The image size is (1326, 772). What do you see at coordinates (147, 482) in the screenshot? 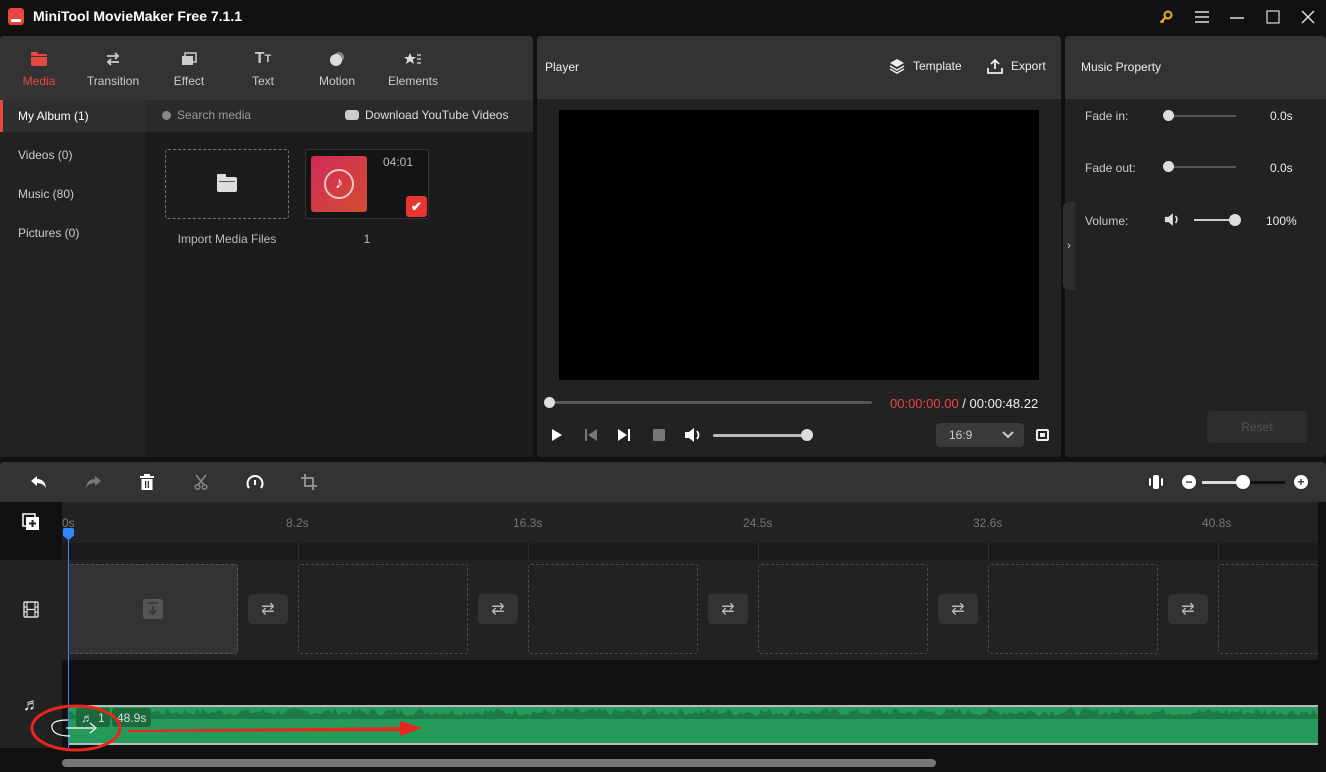
I see `delete-button` at bounding box center [147, 482].